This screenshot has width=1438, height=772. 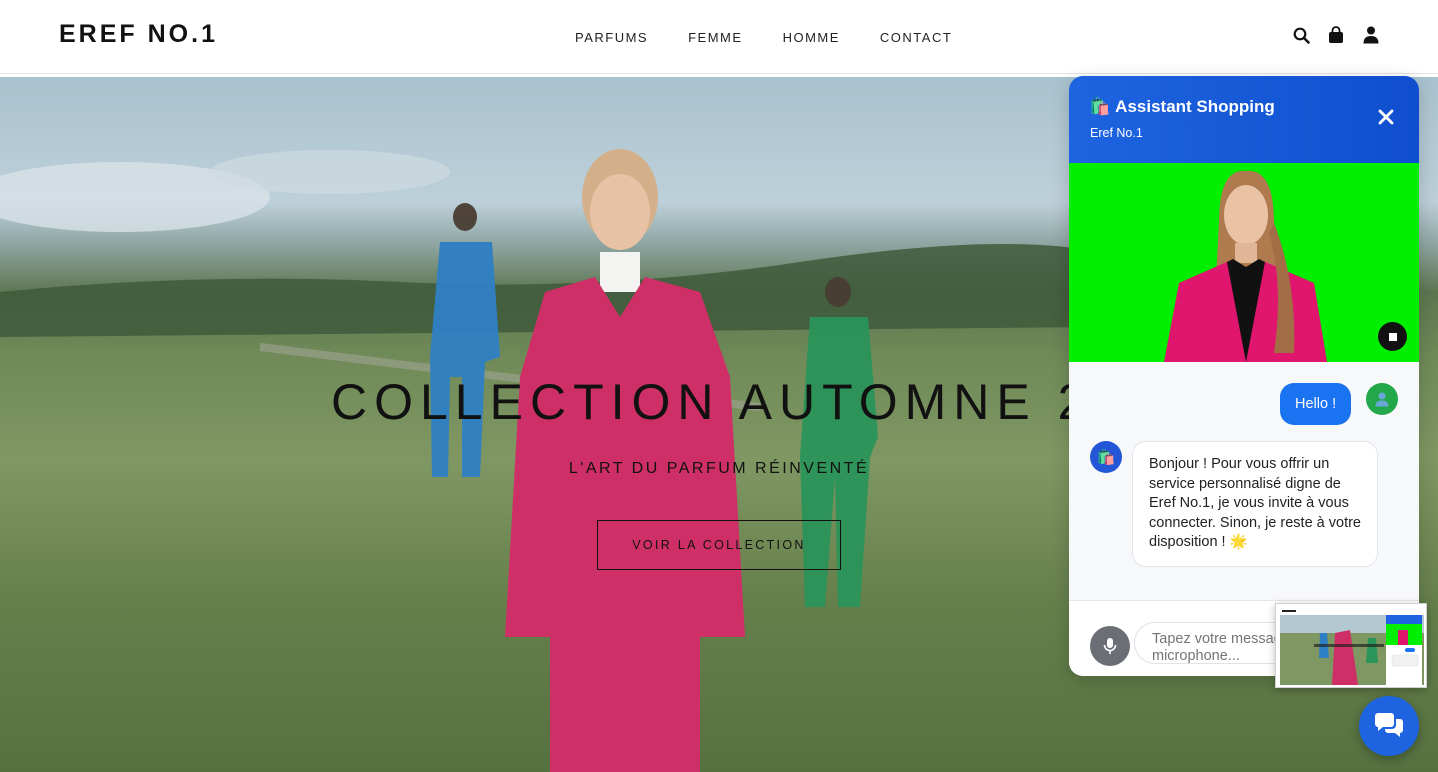 I want to click on chat-title: 🛍️ Assistant Shopping, so click(x=1182, y=107).